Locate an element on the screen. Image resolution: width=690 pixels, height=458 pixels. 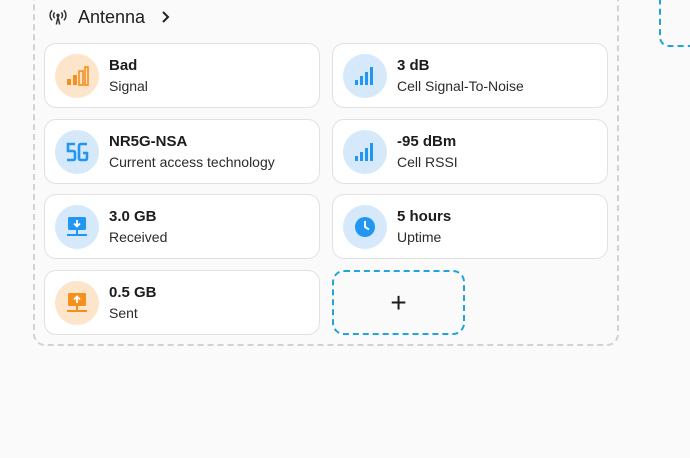
add-card-button: + is located at coordinates (398, 302).